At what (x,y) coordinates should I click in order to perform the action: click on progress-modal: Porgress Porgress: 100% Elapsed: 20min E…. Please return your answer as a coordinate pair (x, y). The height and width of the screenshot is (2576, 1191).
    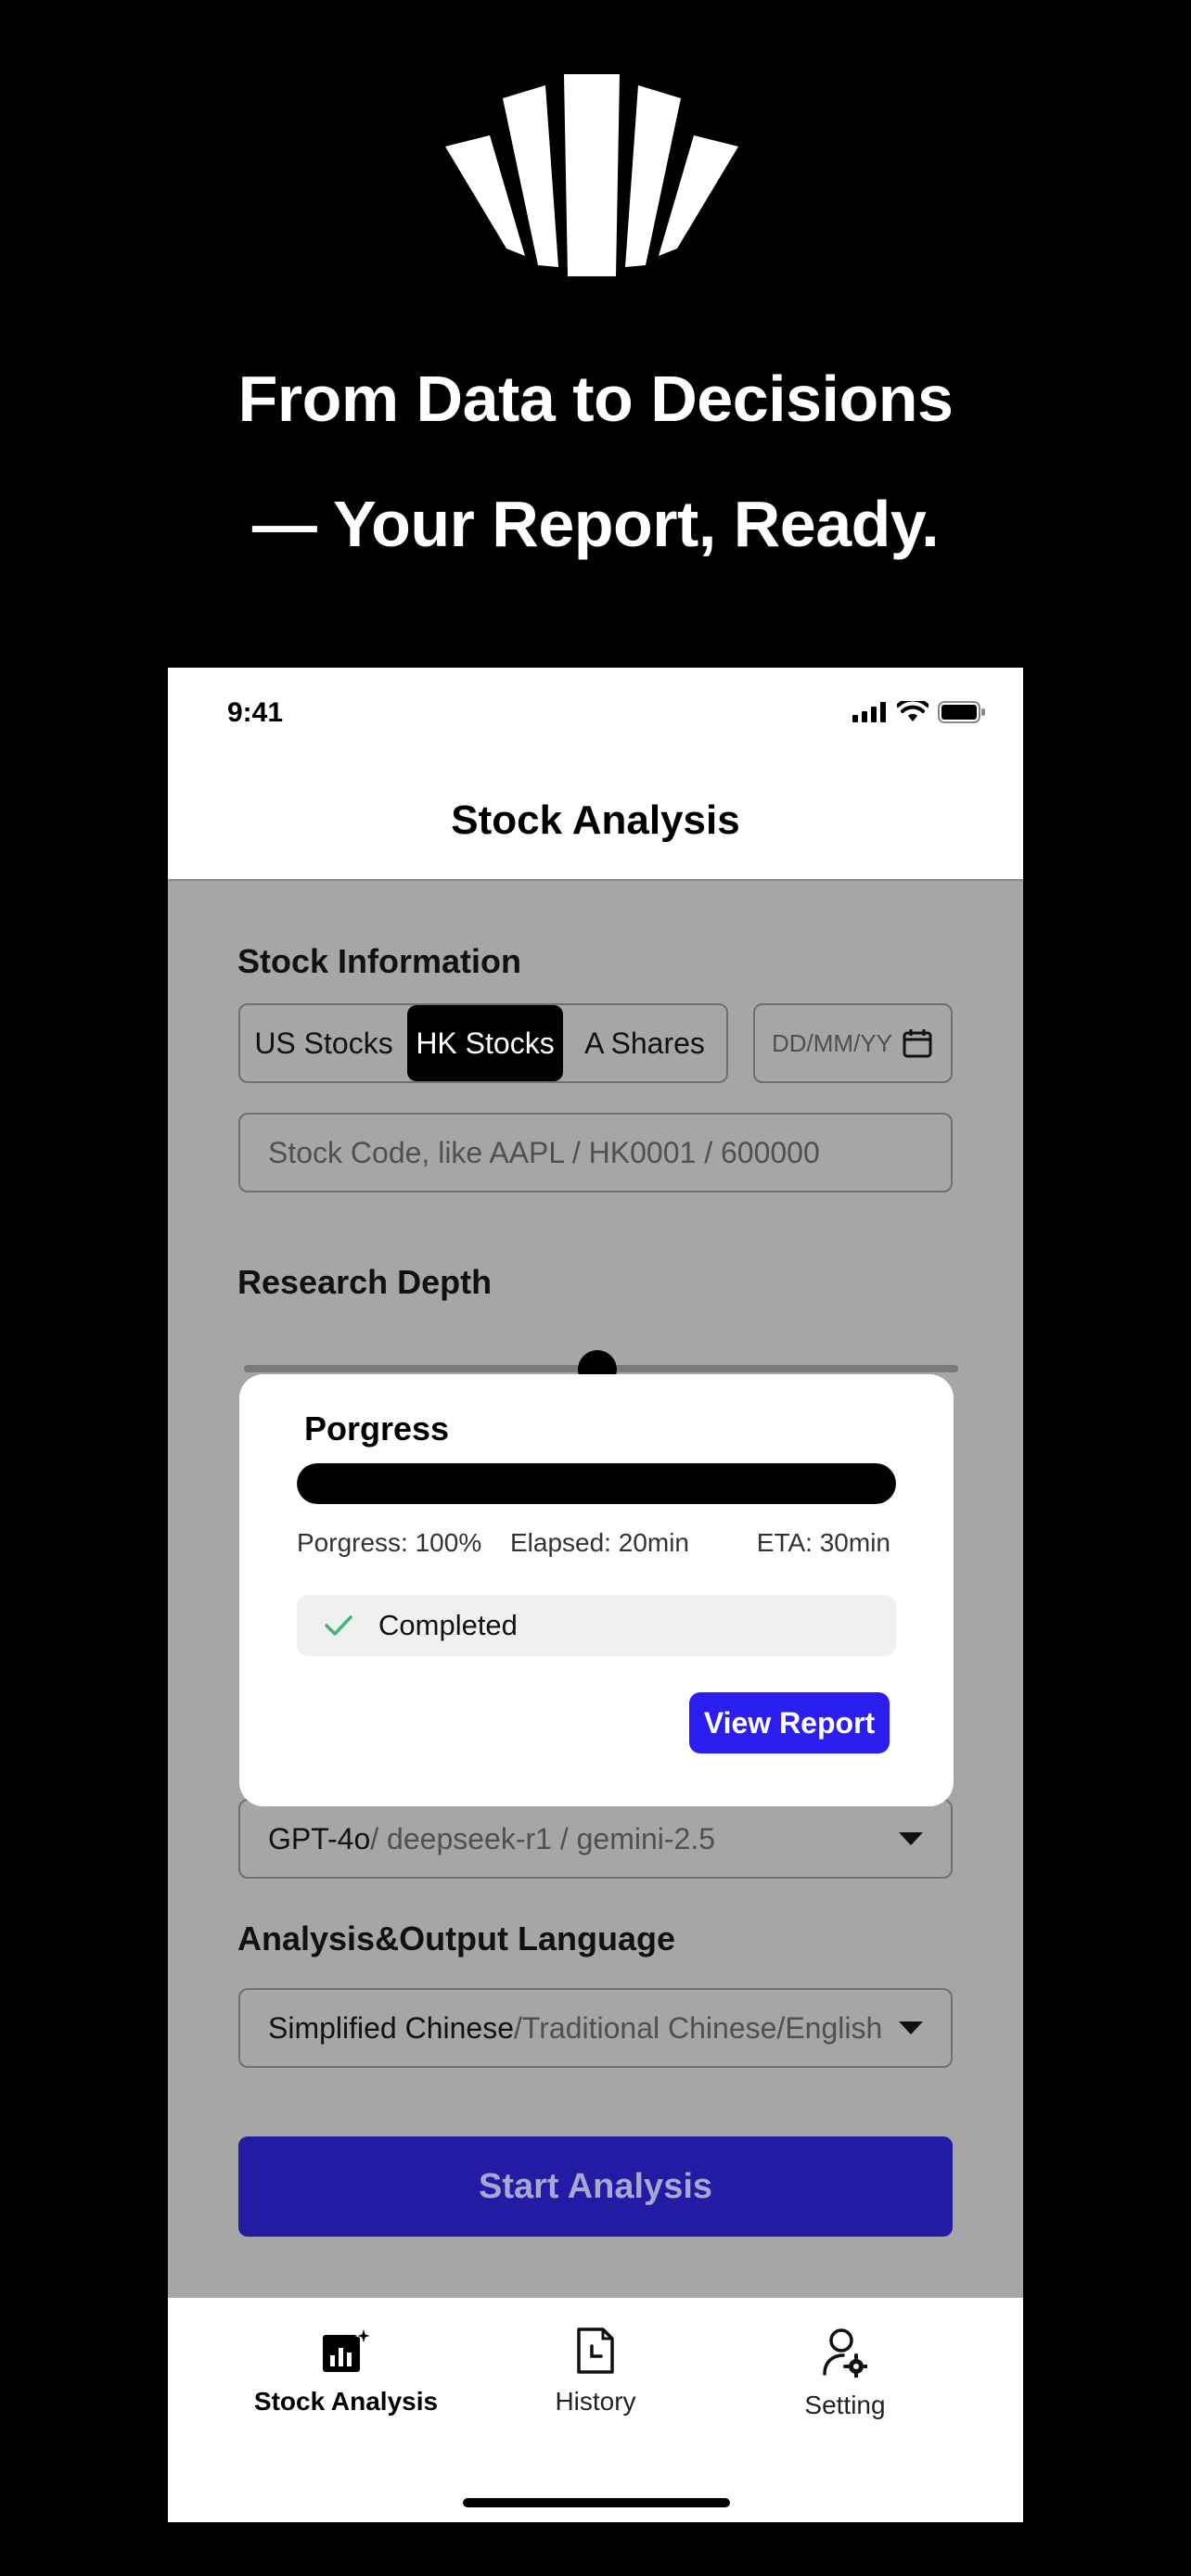
    Looking at the image, I should click on (597, 1590).